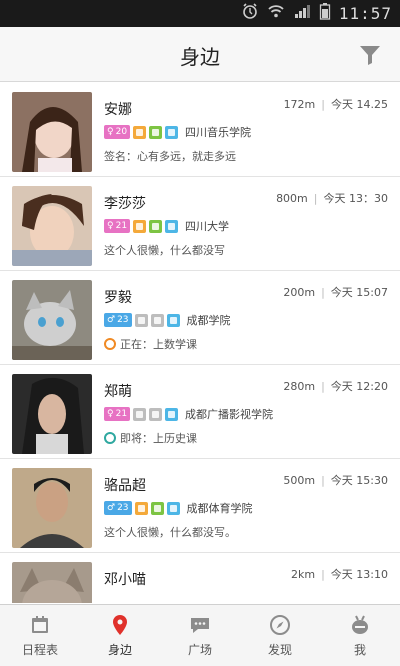 This screenshot has height=666, width=400. Describe the element at coordinates (150, 438) in the screenshot. I see `status-line: 即将：上历史课` at that location.